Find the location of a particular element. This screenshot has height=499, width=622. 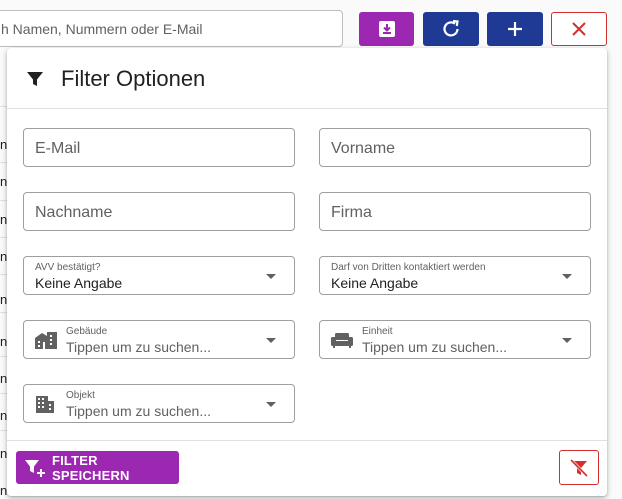

avv-label: AVV bestätigt? is located at coordinates (68, 267).